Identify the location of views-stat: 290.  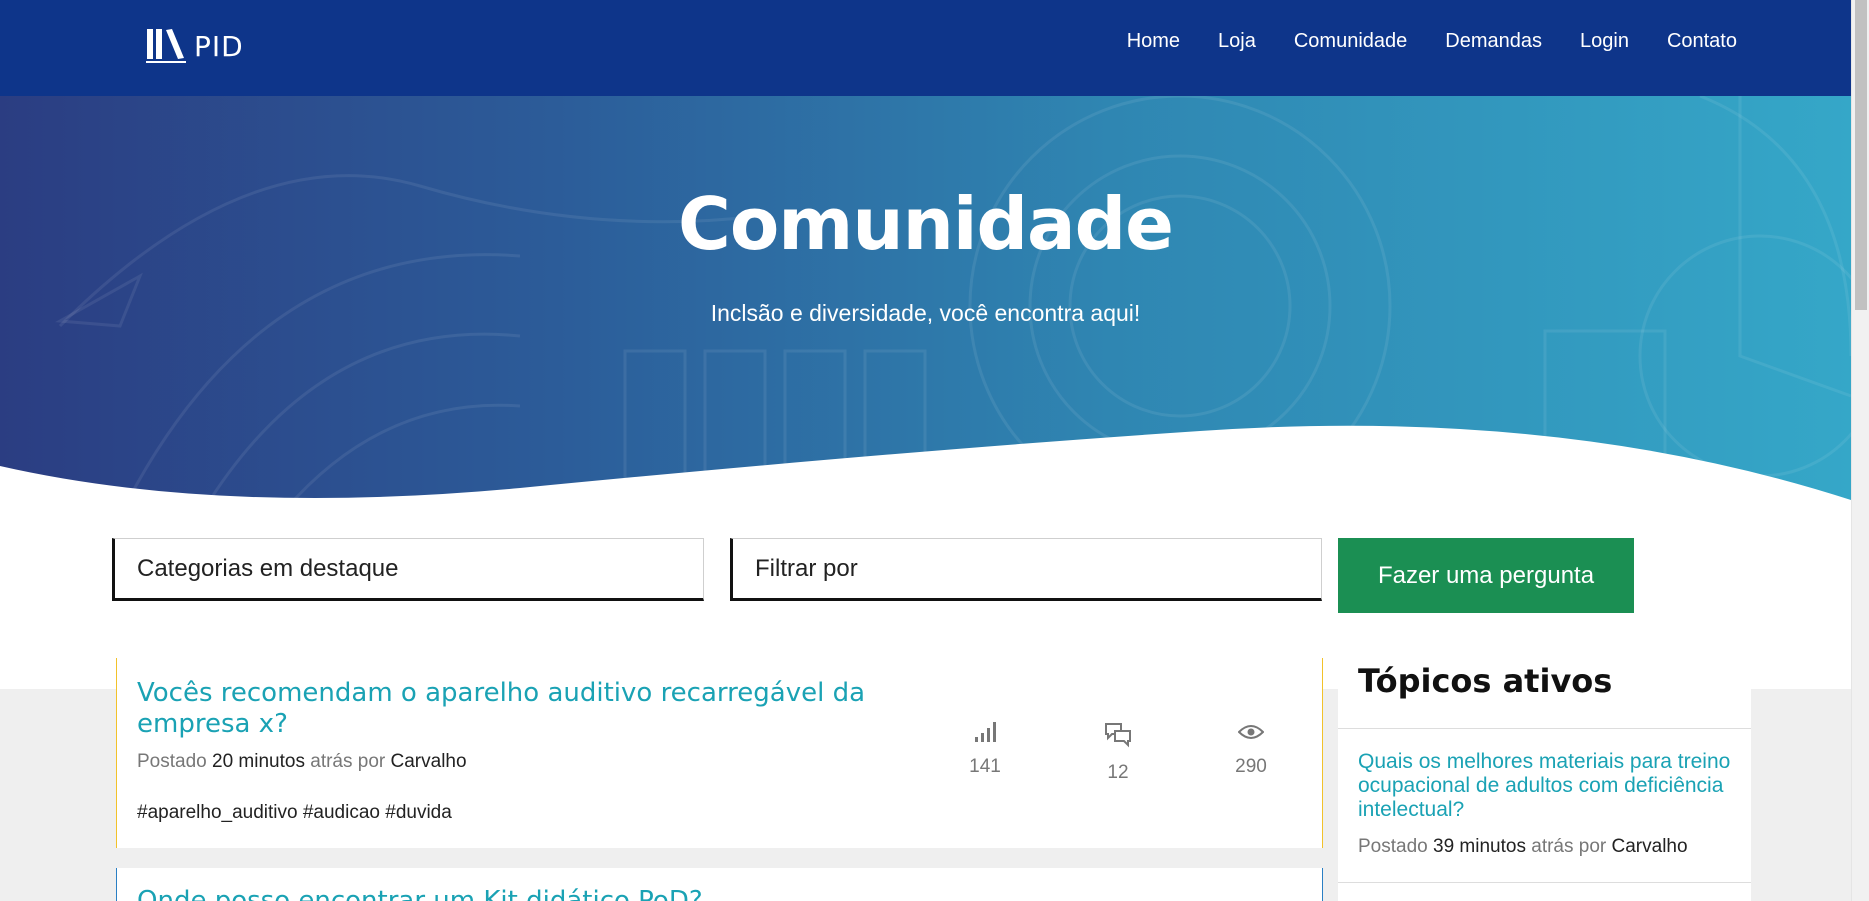
(1251, 750).